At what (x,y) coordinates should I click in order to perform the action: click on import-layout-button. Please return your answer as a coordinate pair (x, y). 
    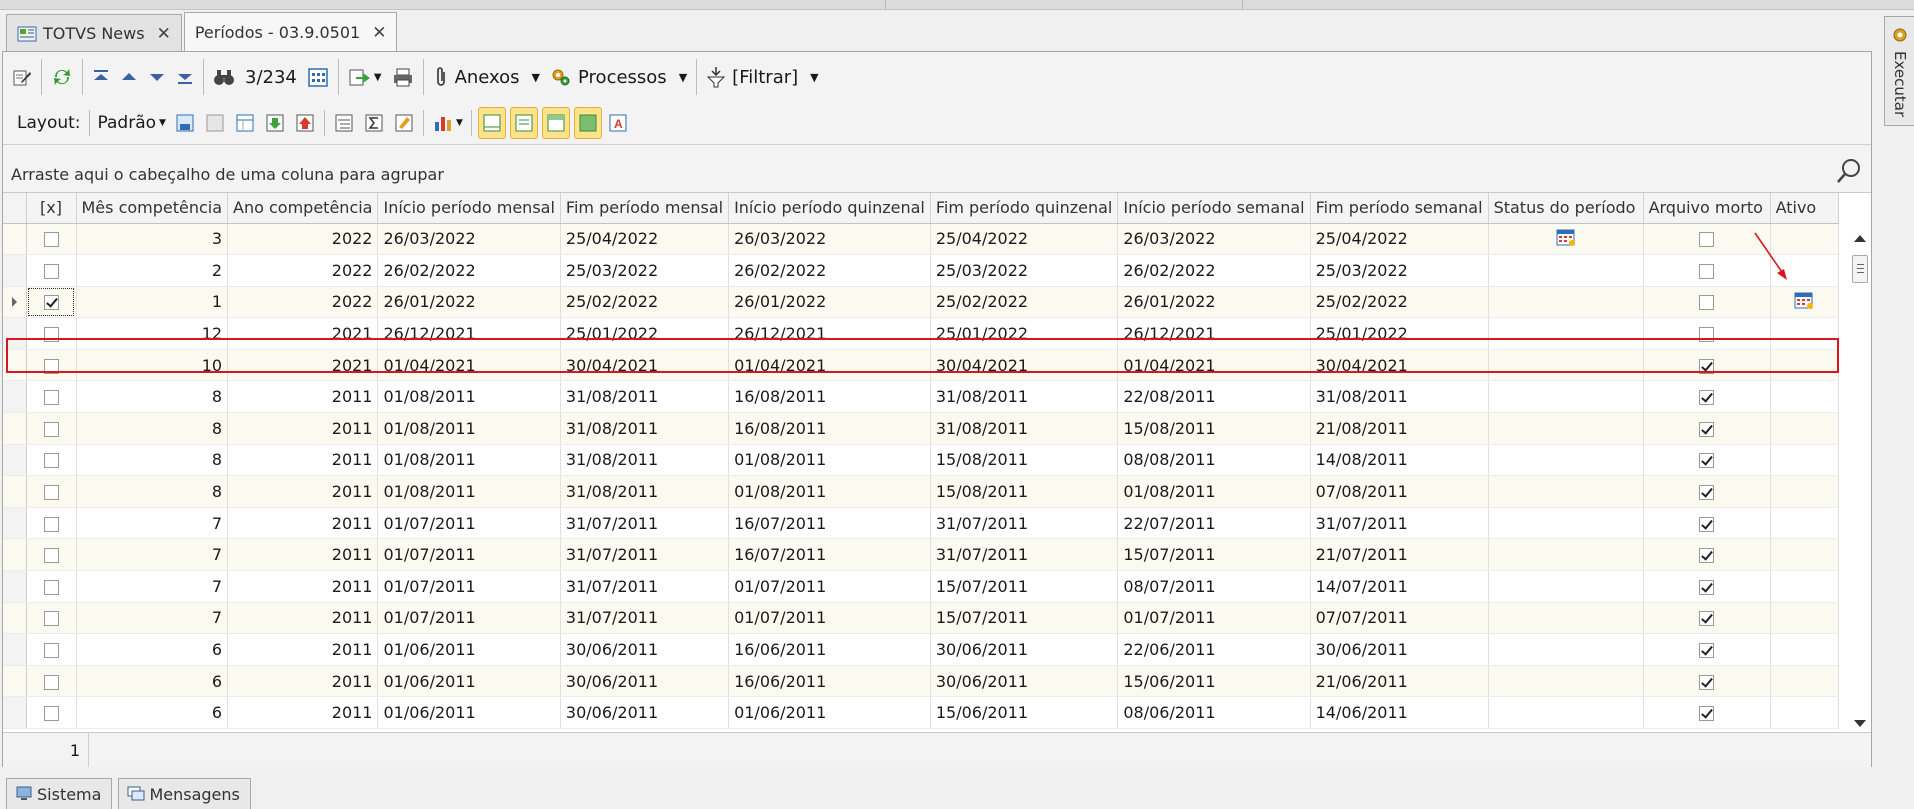
    Looking at the image, I should click on (275, 123).